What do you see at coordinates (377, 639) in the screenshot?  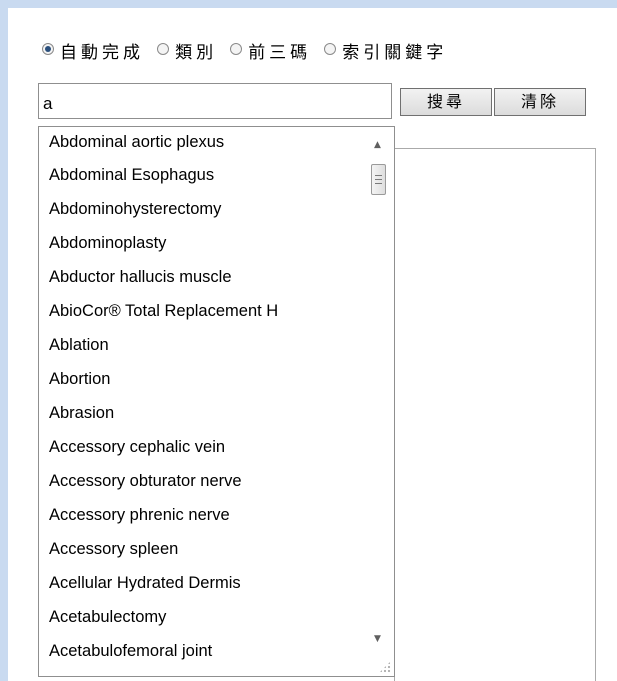 I see `scroll-down-arrow-icon: ▼` at bounding box center [377, 639].